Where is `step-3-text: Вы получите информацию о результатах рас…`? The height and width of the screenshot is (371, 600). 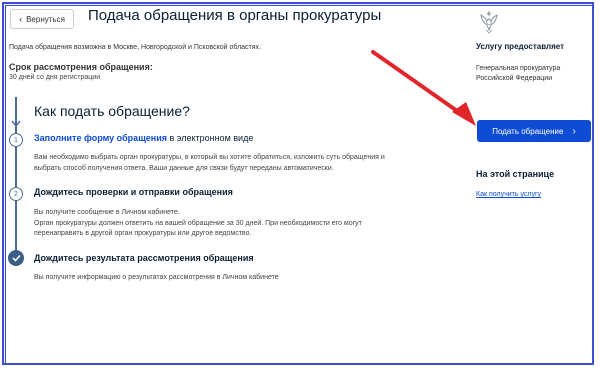 step-3-text: Вы получите информацию о результатах рас… is located at coordinates (156, 278).